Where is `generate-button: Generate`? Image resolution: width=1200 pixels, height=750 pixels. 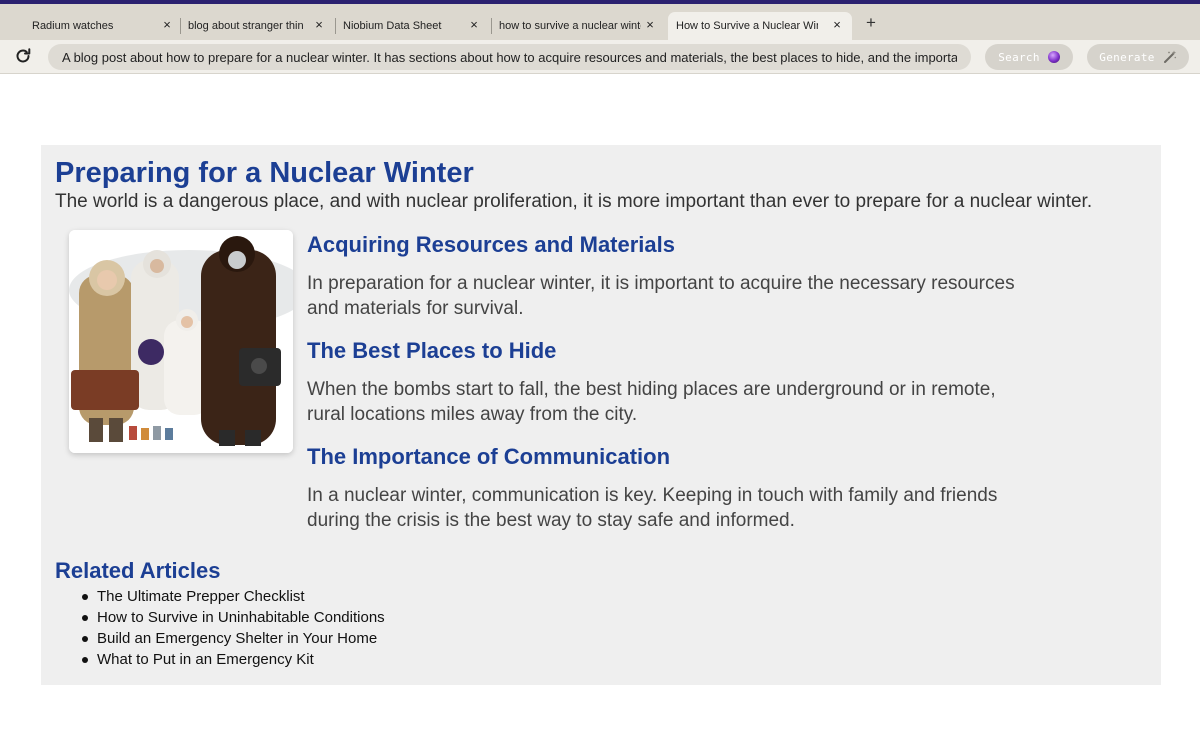
generate-button: Generate is located at coordinates (1138, 57).